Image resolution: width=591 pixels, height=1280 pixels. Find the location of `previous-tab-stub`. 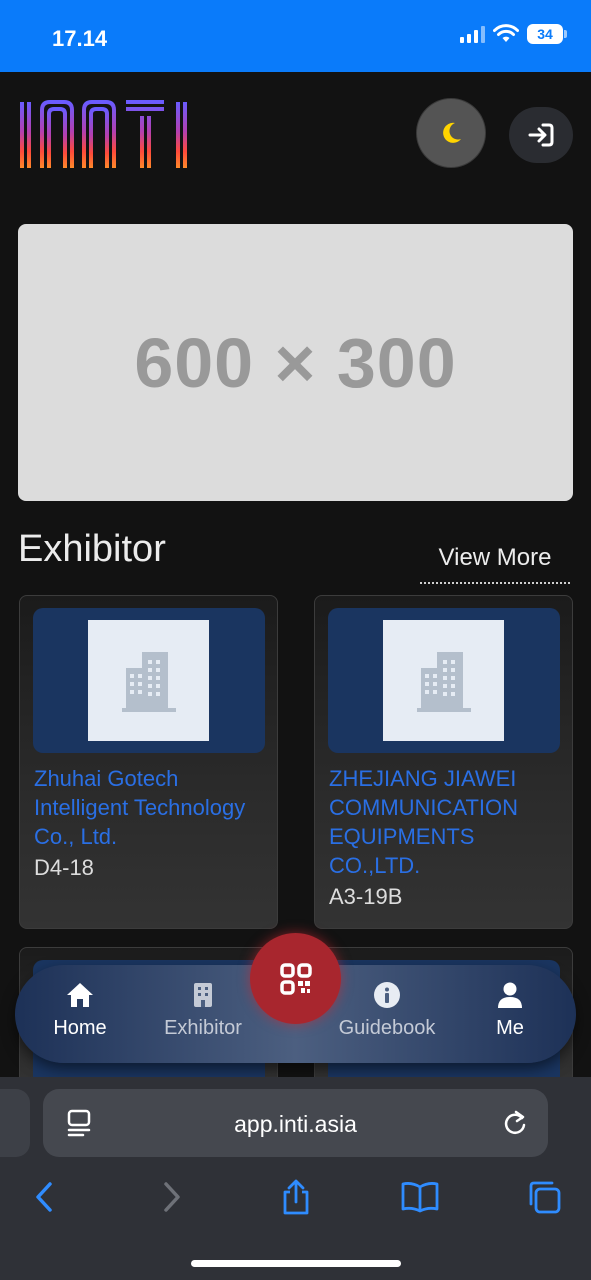

previous-tab-stub is located at coordinates (15, 1123).